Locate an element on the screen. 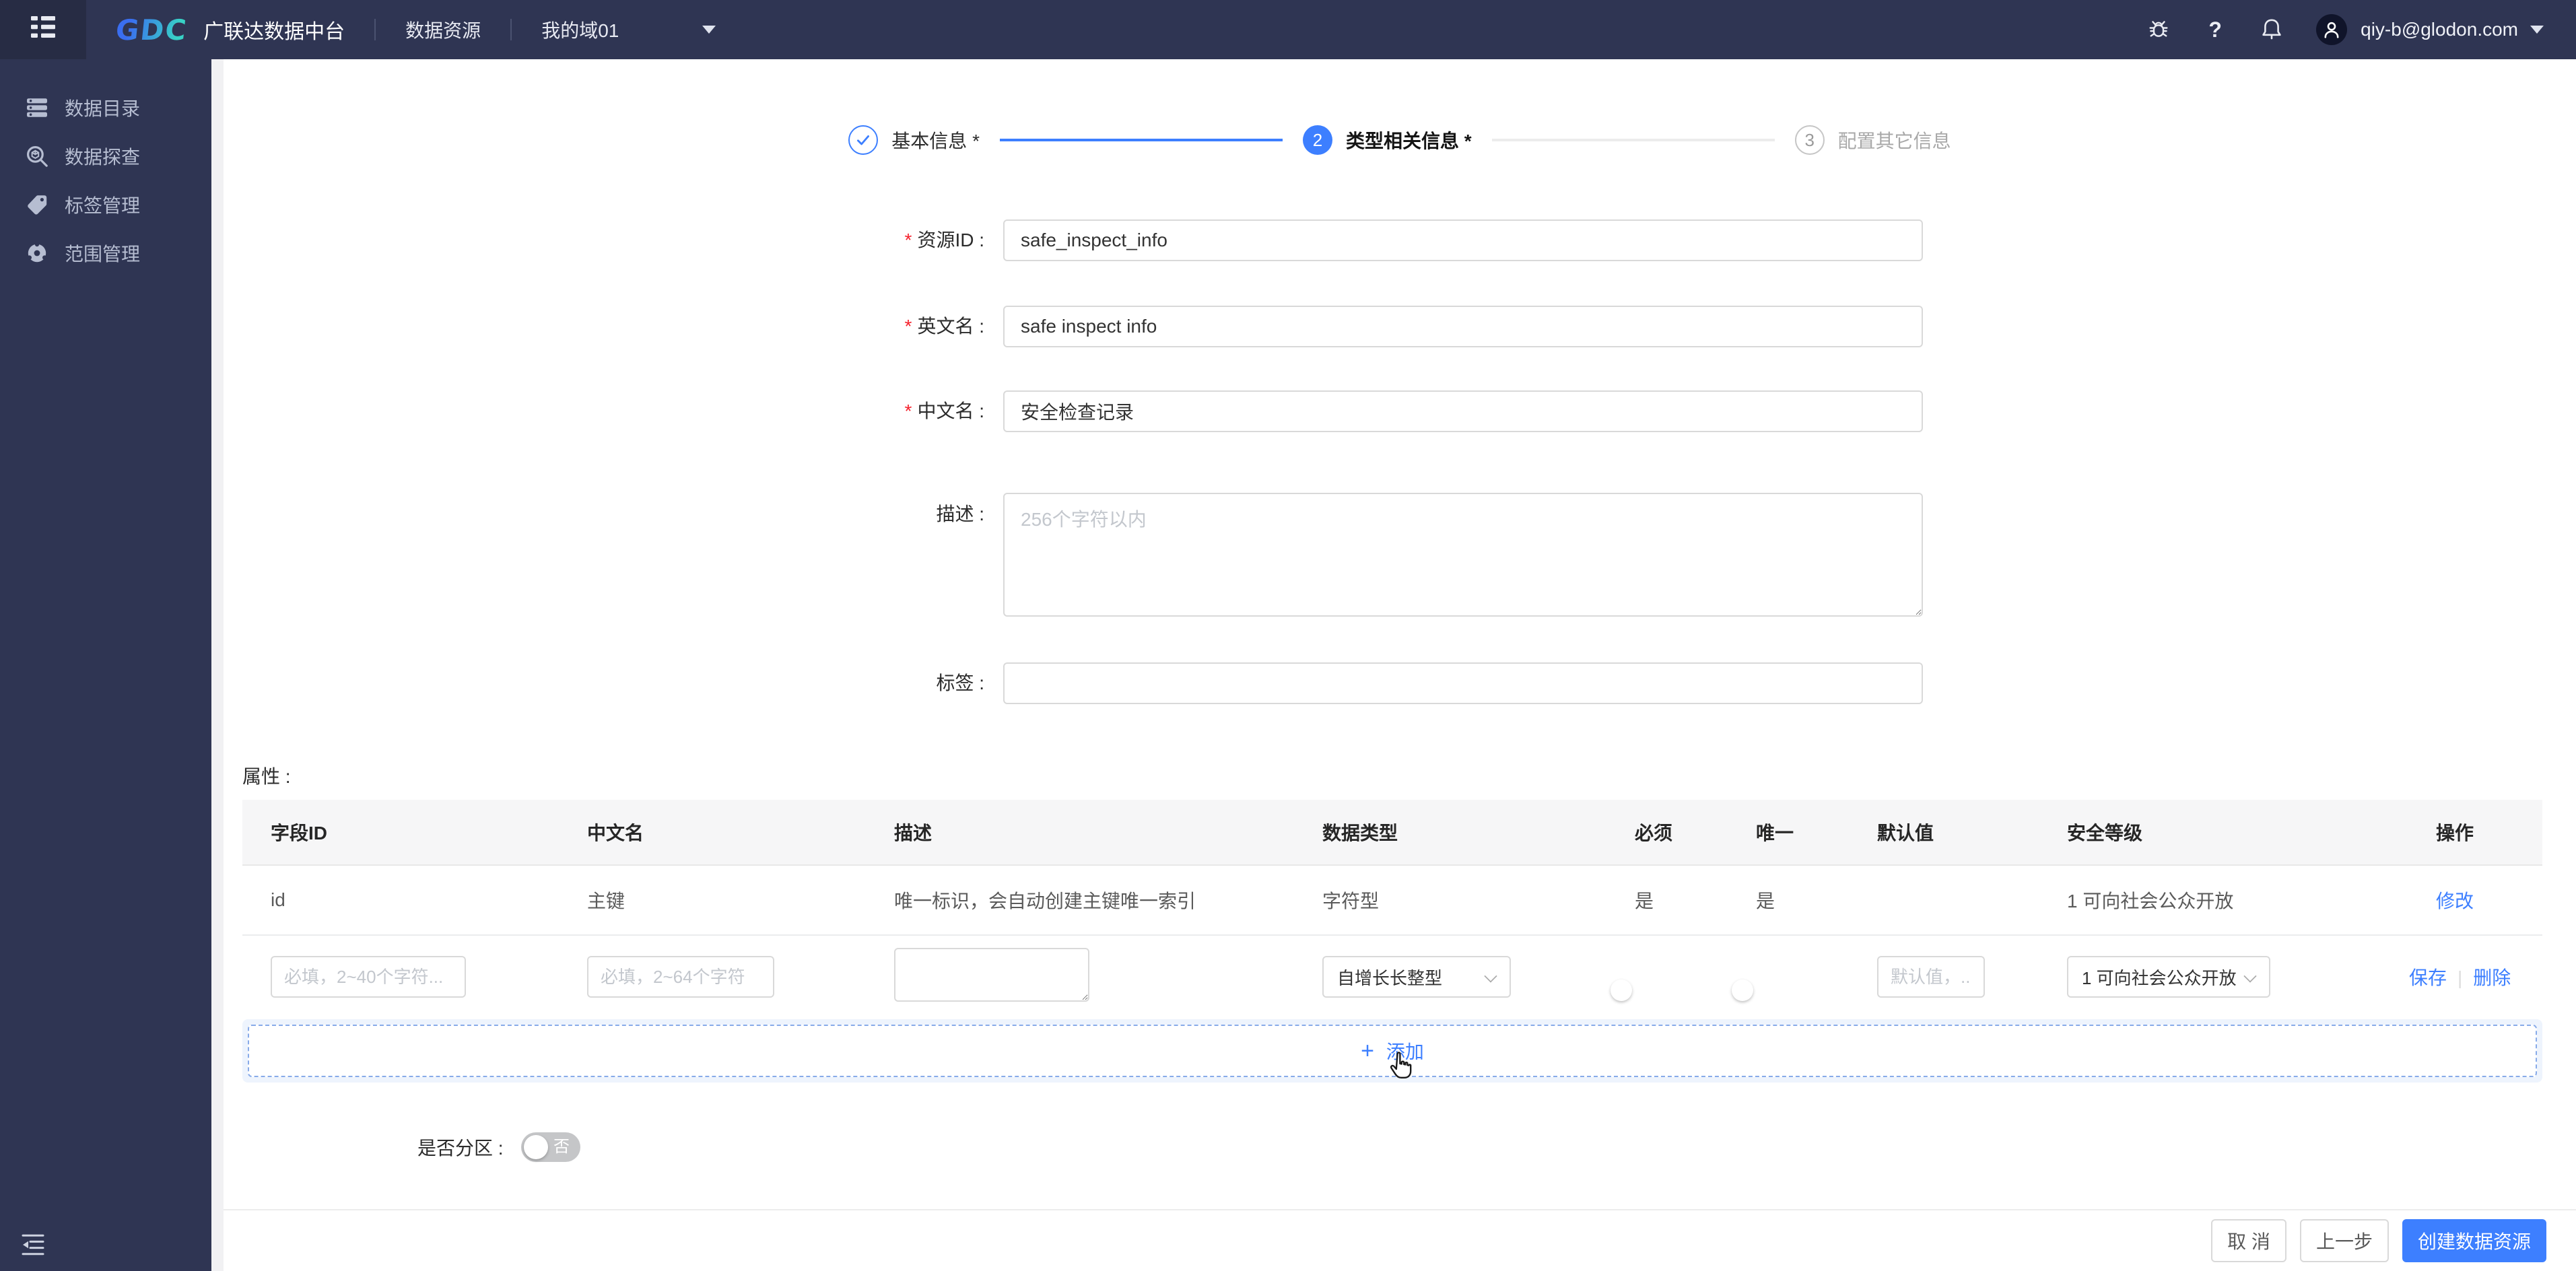 This screenshot has height=1271, width=2576. delete-link: 删除 is located at coordinates (2492, 977).